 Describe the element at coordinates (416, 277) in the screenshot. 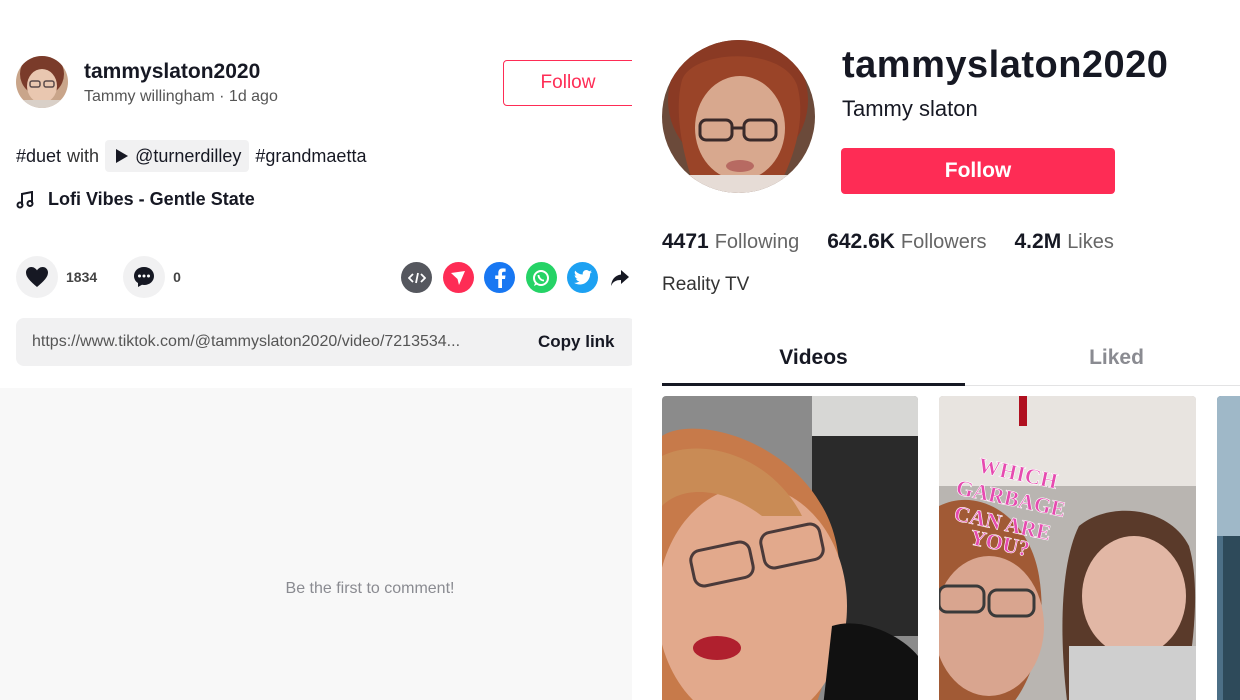

I see `embed-icon` at that location.